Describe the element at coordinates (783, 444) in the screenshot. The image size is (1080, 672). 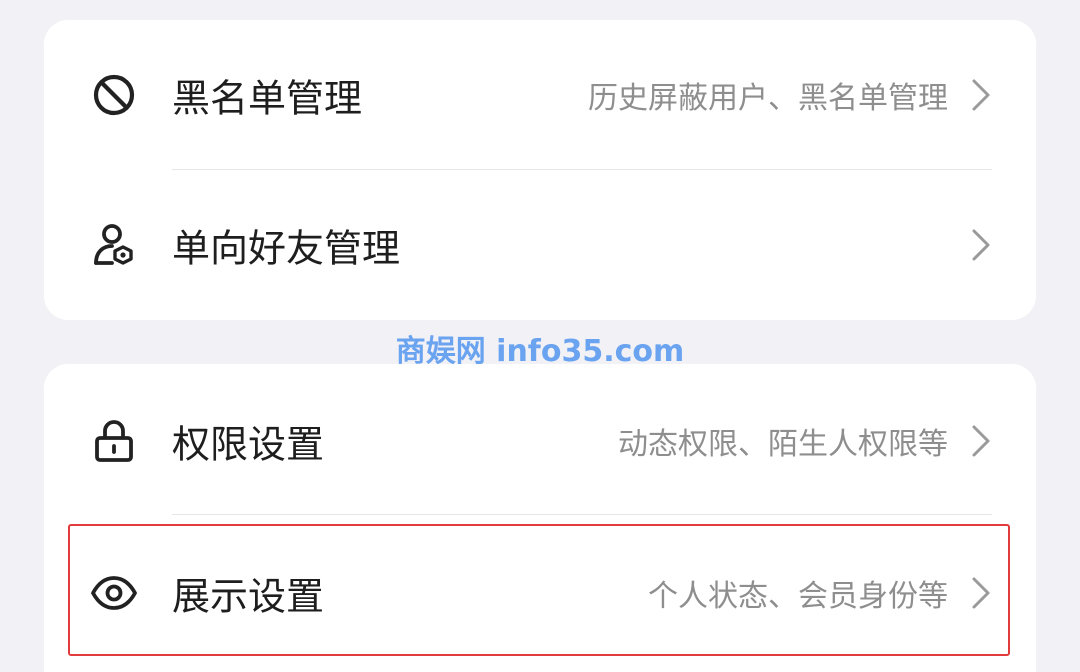
I see `row-subtitle: 动态权限、陌生人权限等` at that location.